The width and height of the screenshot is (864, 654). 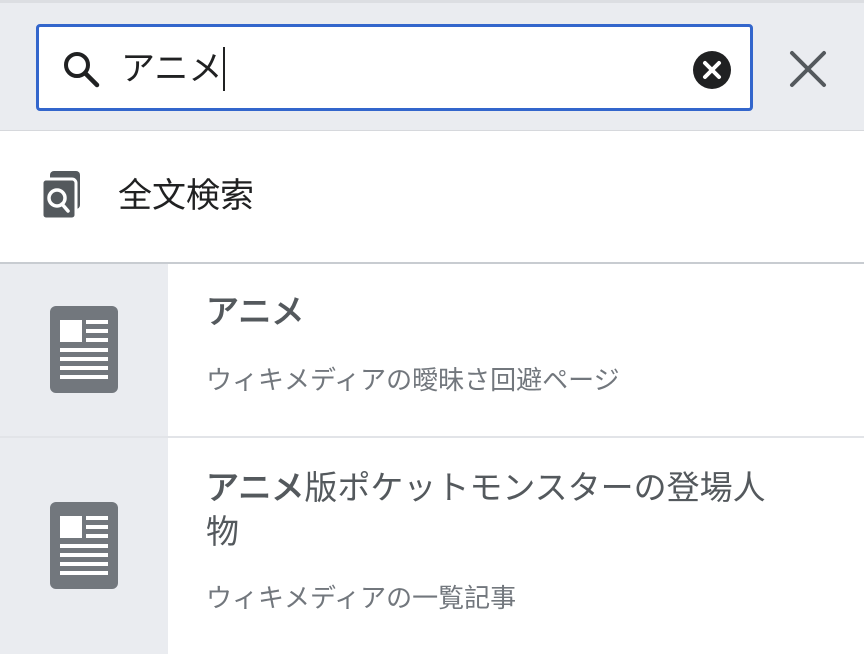 What do you see at coordinates (394, 67) in the screenshot?
I see `search-box: アニメ` at bounding box center [394, 67].